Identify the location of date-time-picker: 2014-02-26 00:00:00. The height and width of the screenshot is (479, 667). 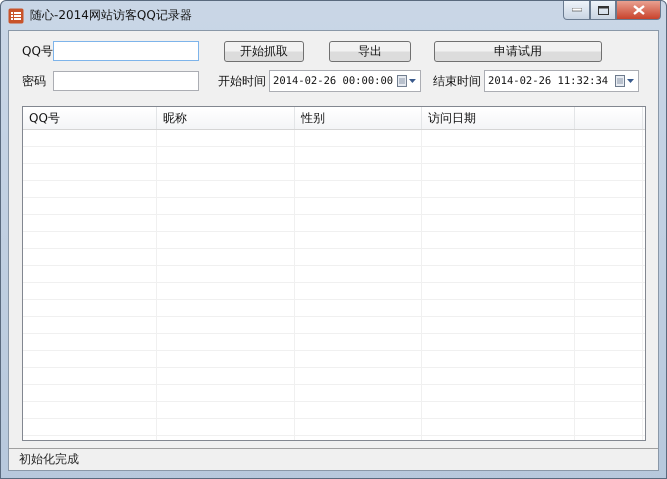
(345, 81).